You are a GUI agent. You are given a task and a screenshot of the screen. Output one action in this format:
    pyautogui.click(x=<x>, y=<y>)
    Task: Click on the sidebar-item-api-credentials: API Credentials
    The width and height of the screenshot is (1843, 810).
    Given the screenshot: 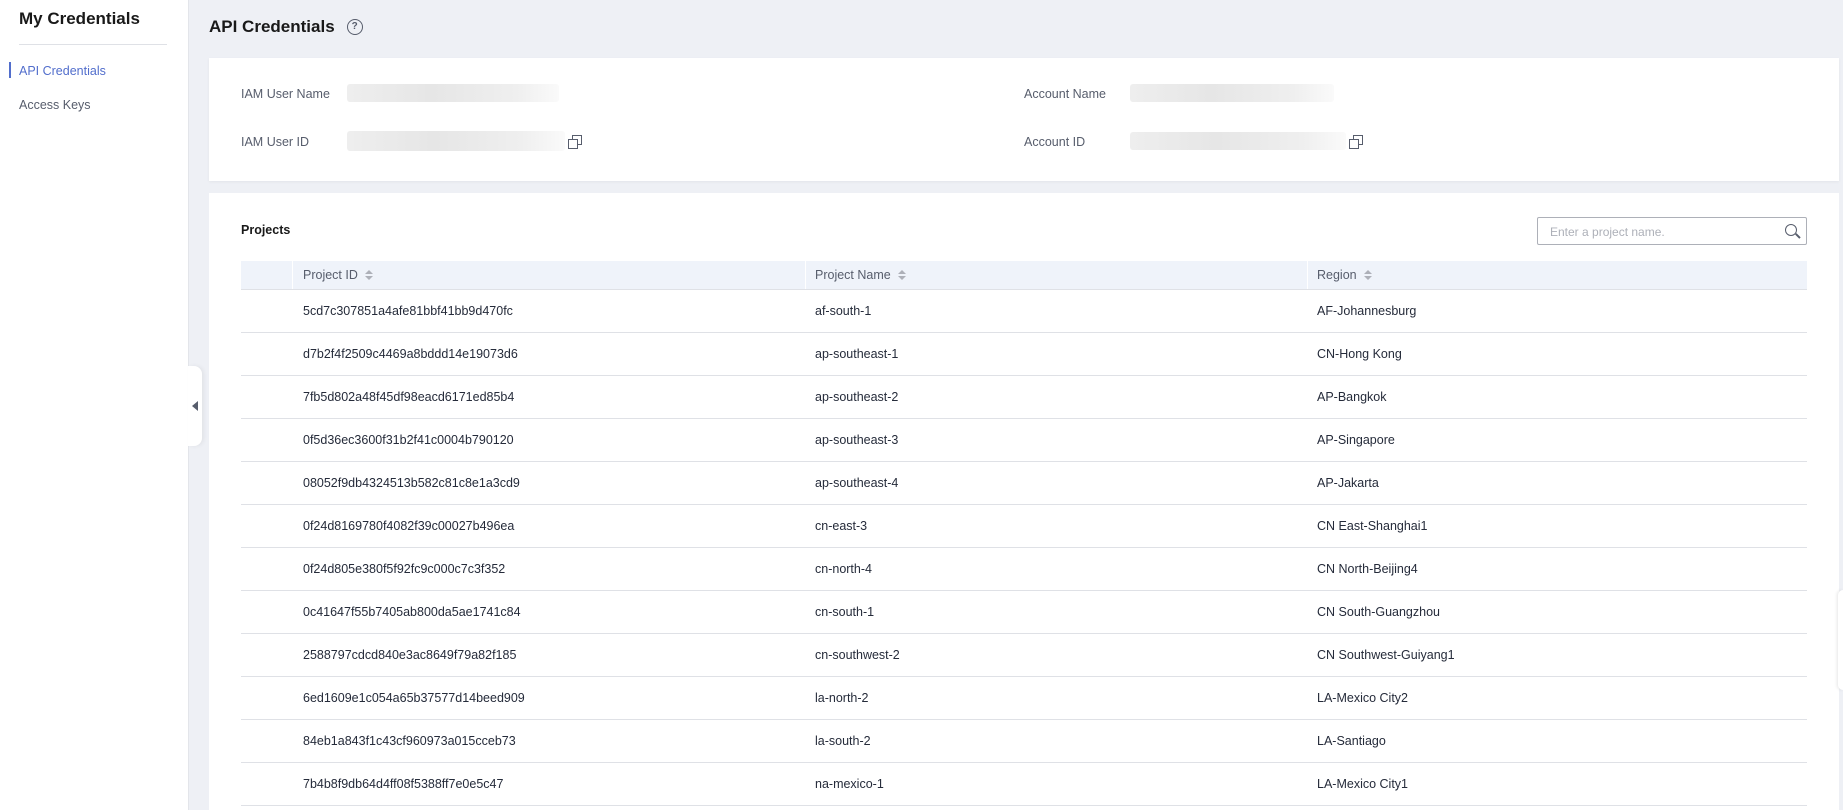 What is the action you would take?
    pyautogui.click(x=62, y=71)
    